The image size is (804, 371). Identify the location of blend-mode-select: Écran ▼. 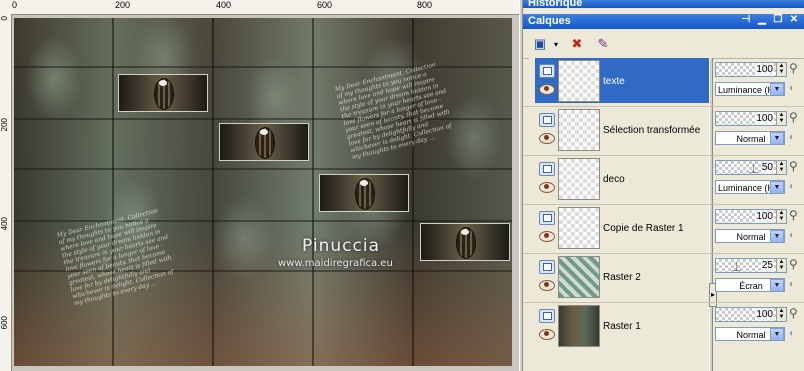
(750, 285).